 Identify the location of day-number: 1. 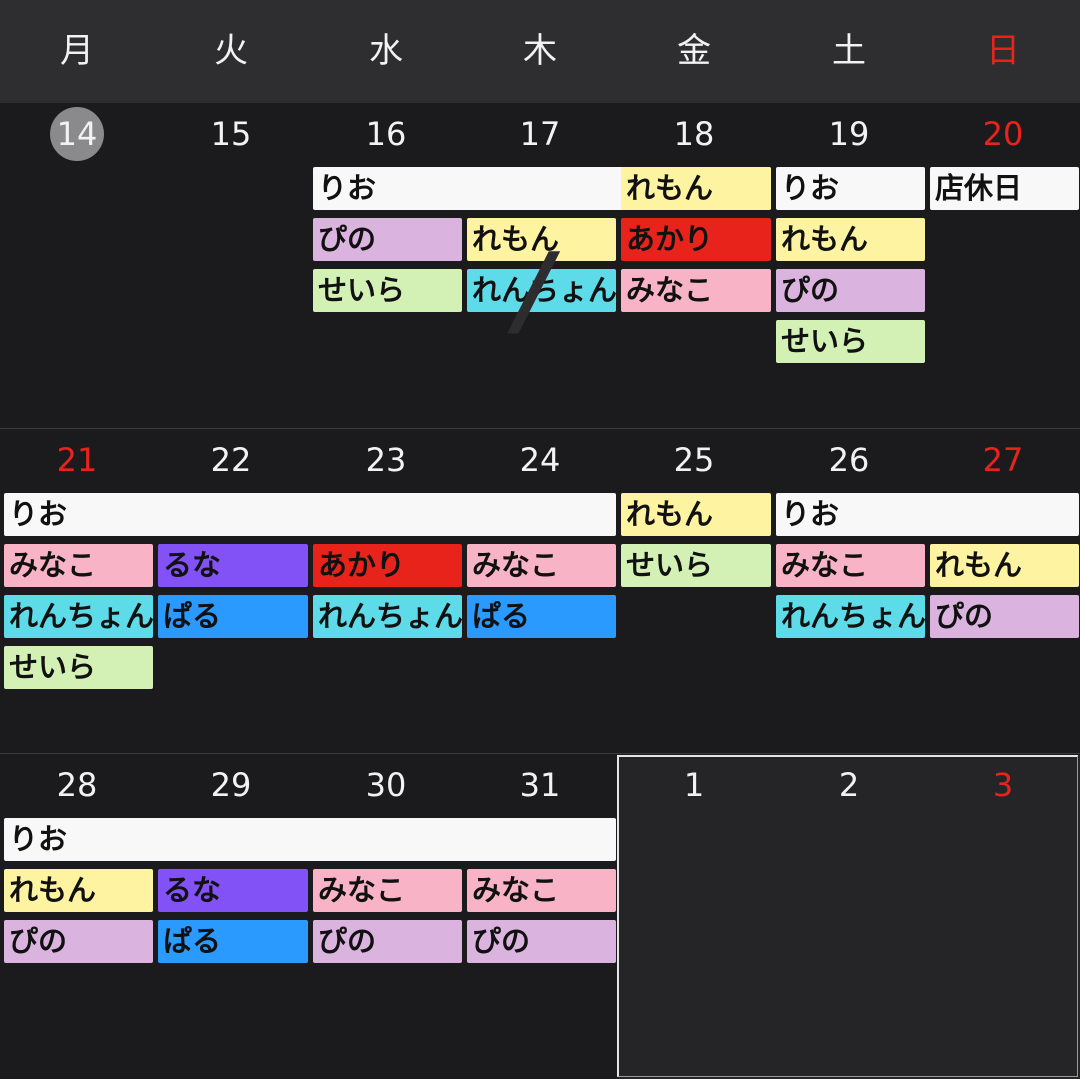
(694, 785).